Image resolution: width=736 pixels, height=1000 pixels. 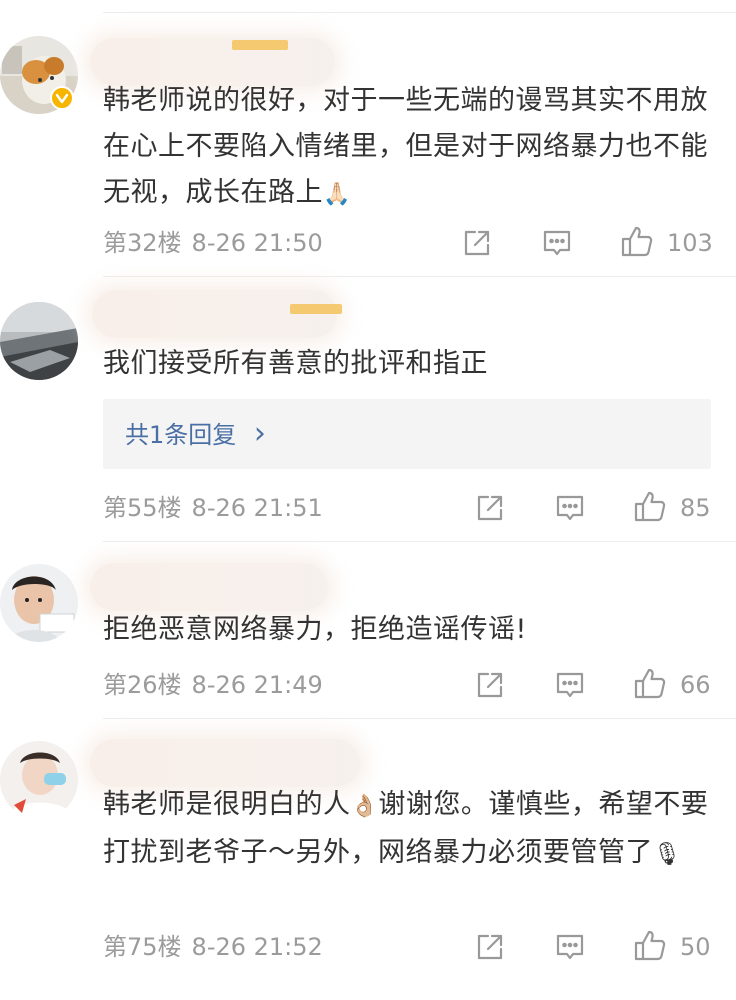 I want to click on floor-number: 第32楼, so click(x=142, y=243).